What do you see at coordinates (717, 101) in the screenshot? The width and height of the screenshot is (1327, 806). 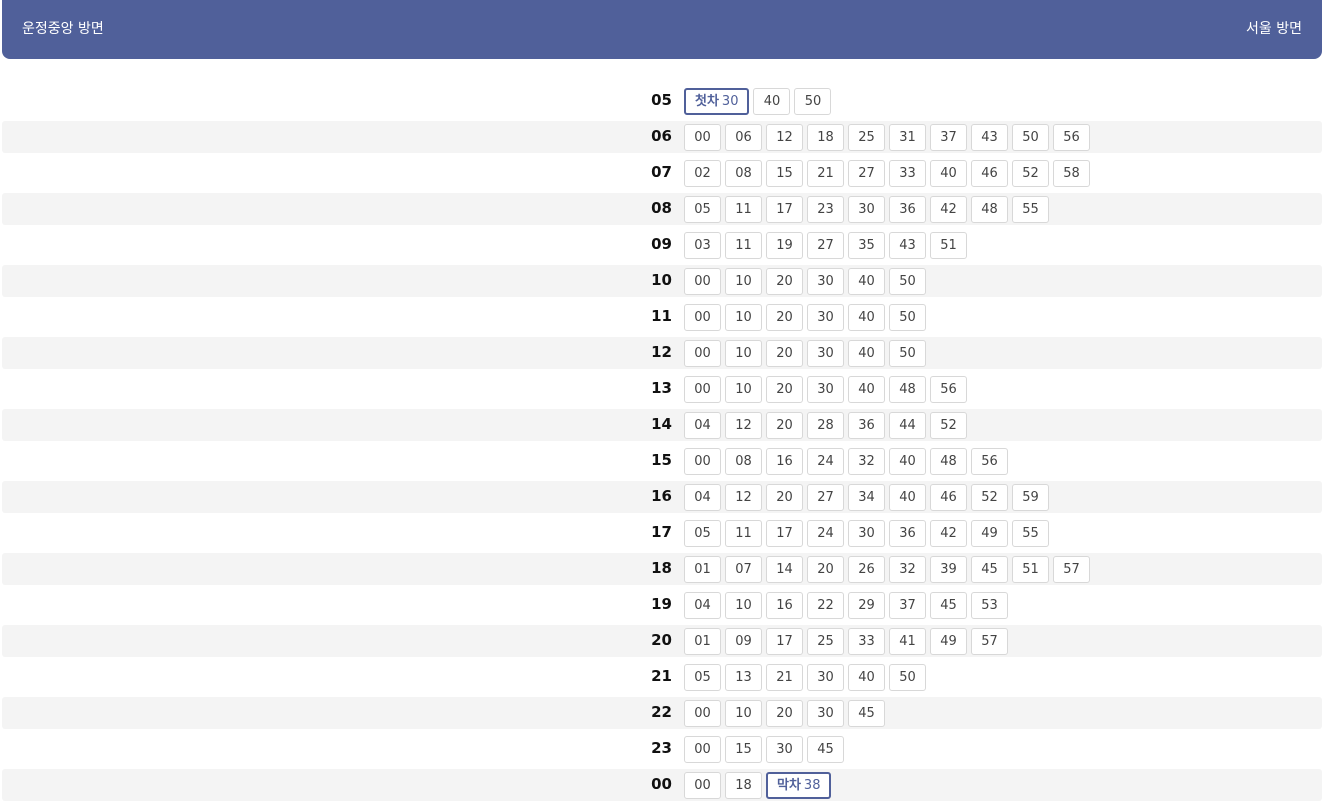 I see `special-departure-chip: 첫차 30` at bounding box center [717, 101].